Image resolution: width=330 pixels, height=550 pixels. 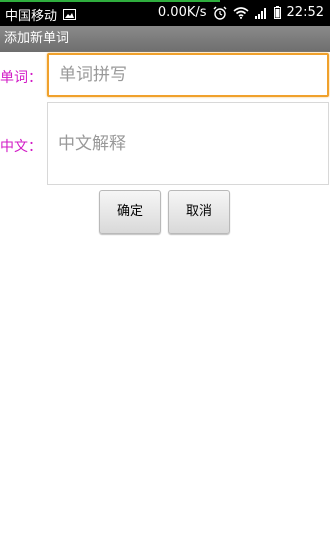 I want to click on status-bar: 中国移动 0.00K/s 22:52, so click(x=165, y=13).